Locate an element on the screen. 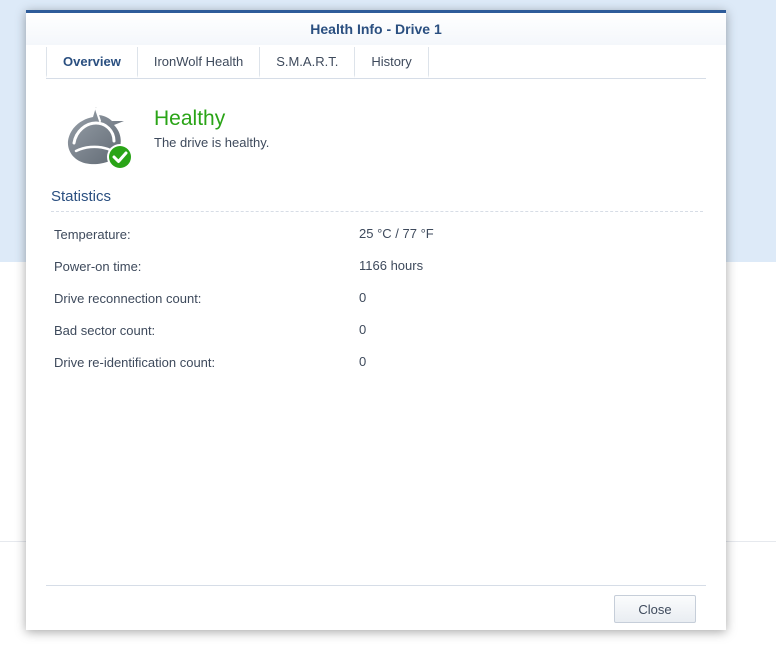 The height and width of the screenshot is (649, 776). close-button: Close is located at coordinates (655, 609).